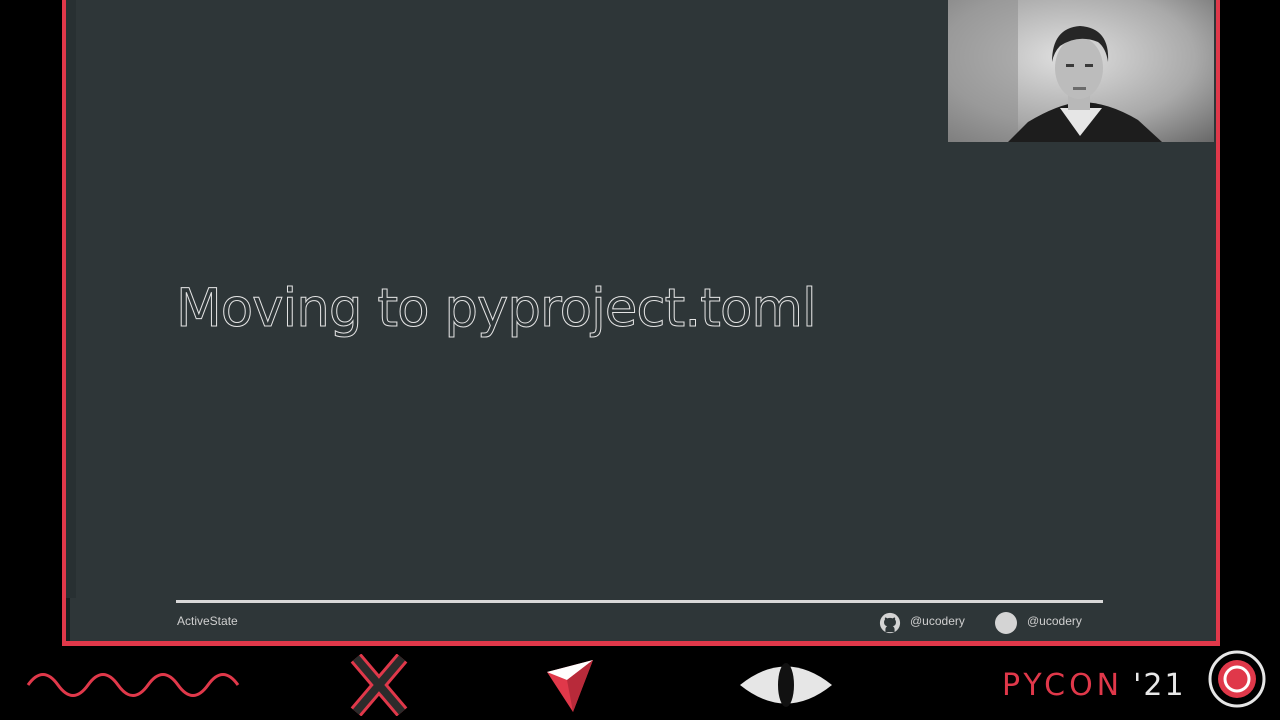 The width and height of the screenshot is (1280, 720). I want to click on triangle-icon, so click(570, 686).